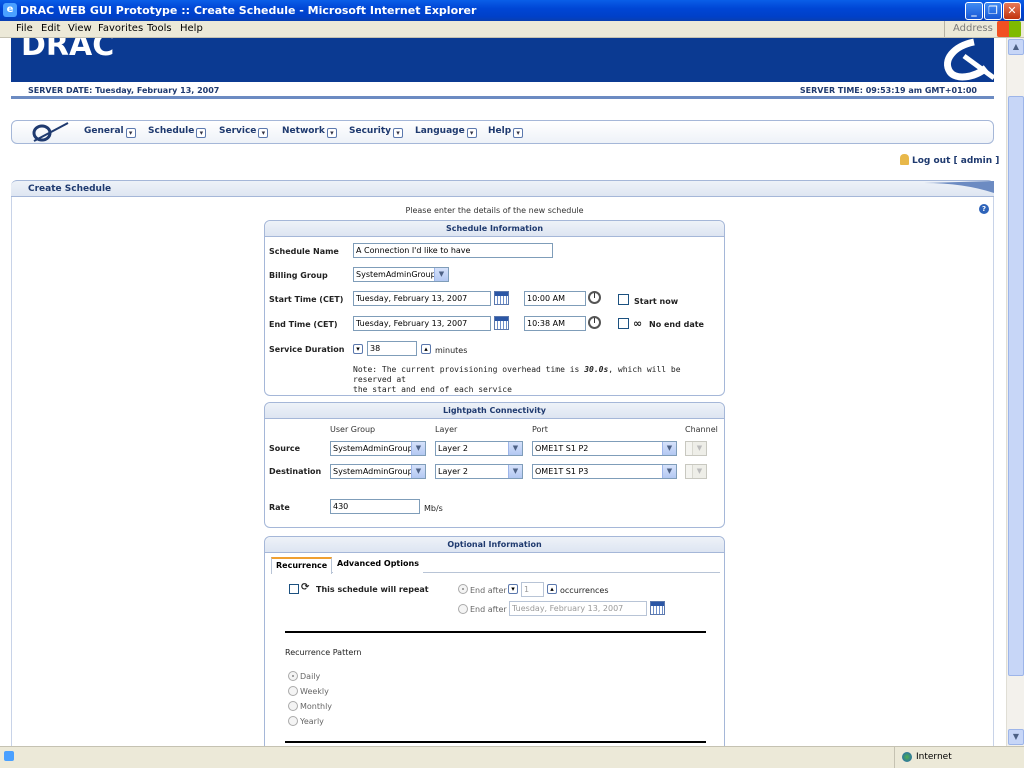 Image resolution: width=1024 pixels, height=768 pixels. I want to click on scroll-down-icon: ▼, so click(1016, 737).